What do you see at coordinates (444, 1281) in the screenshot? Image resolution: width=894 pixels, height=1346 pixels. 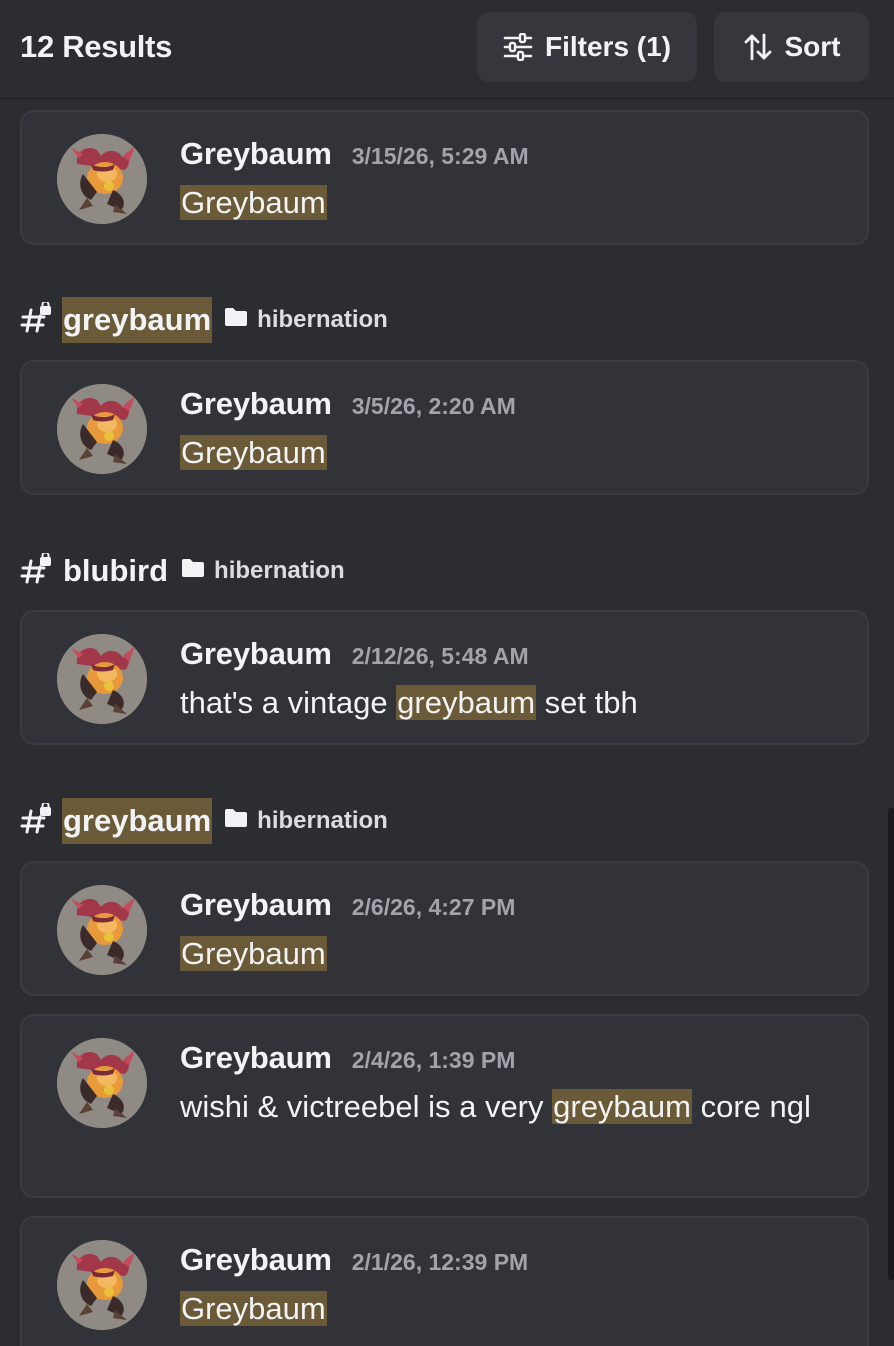 I see `search-result-message: Greybaum 2/1/26, 12:39 PM Greybaum` at bounding box center [444, 1281].